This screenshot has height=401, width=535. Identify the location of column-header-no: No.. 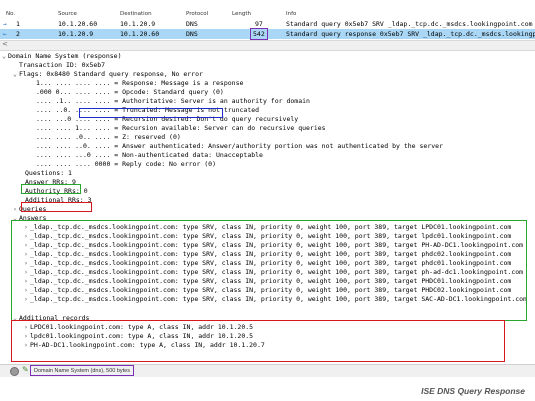
(10, 14).